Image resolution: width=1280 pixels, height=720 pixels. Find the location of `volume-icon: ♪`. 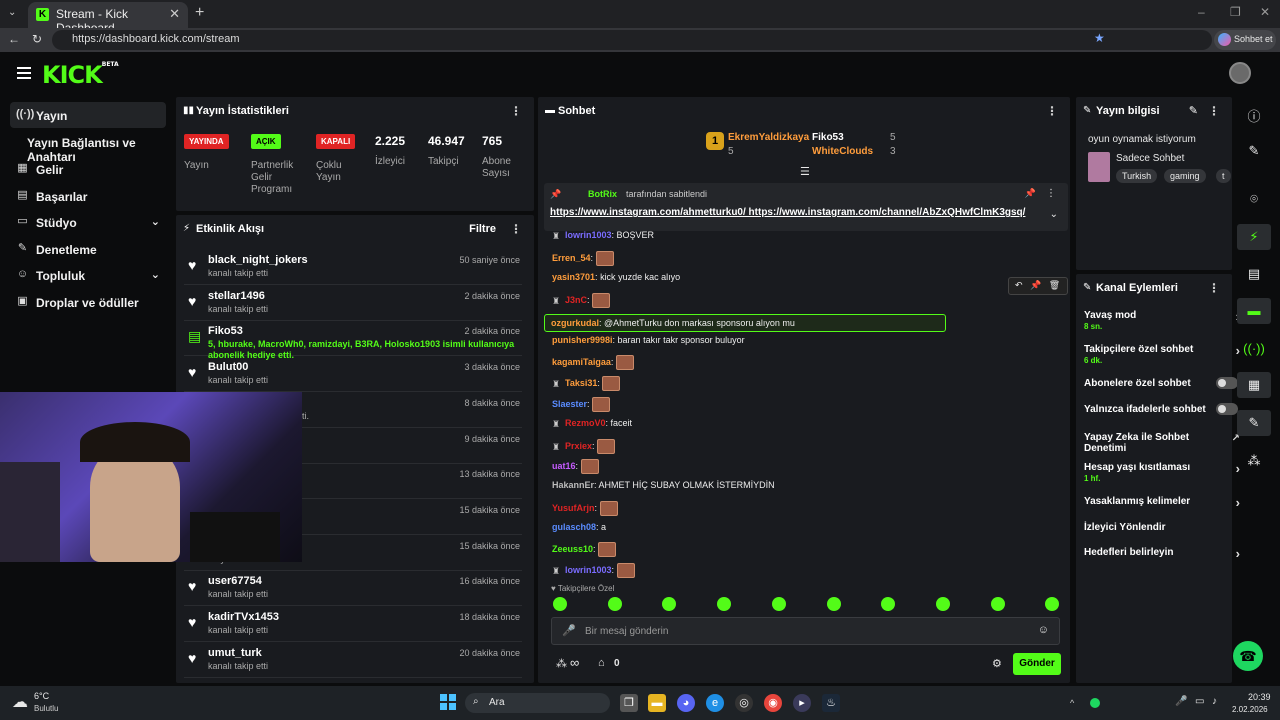

volume-icon: ♪ is located at coordinates (1214, 701).